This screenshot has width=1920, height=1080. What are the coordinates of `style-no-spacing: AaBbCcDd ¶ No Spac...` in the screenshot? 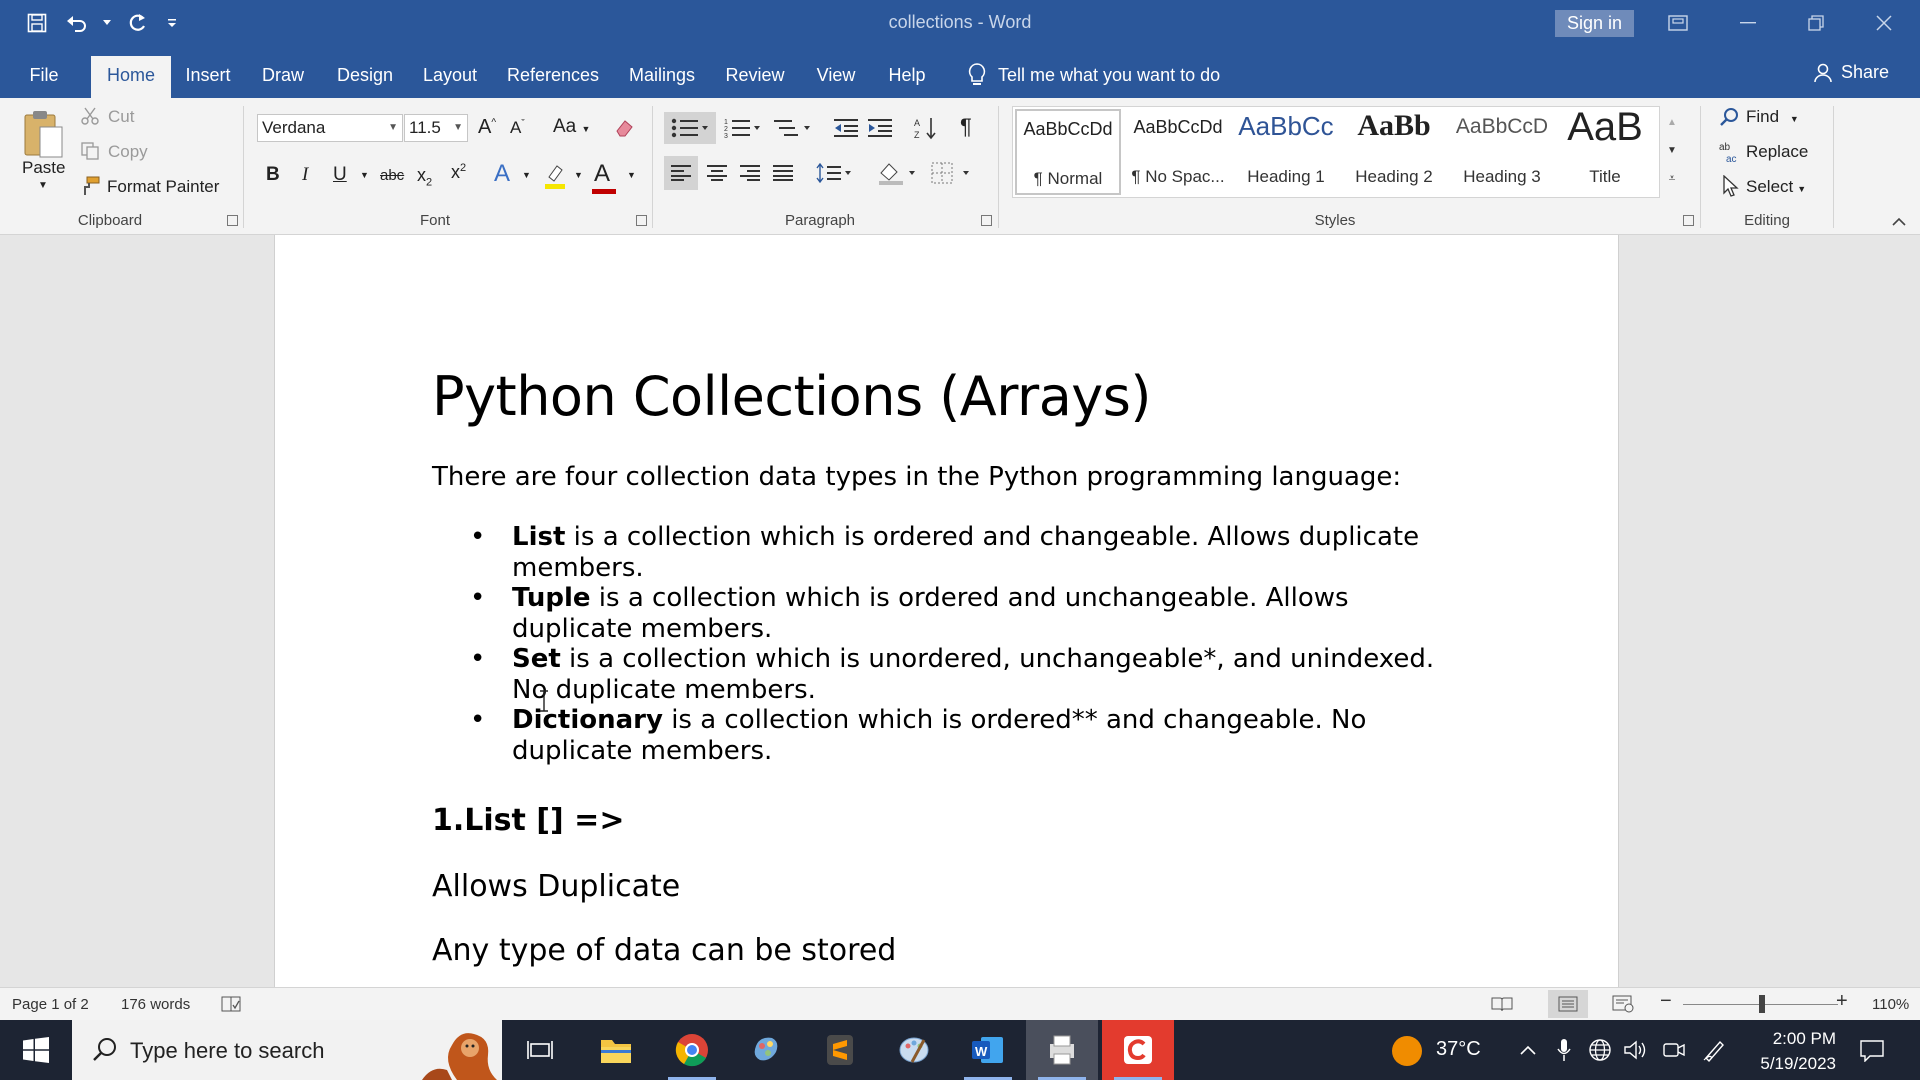 It's located at (1178, 152).